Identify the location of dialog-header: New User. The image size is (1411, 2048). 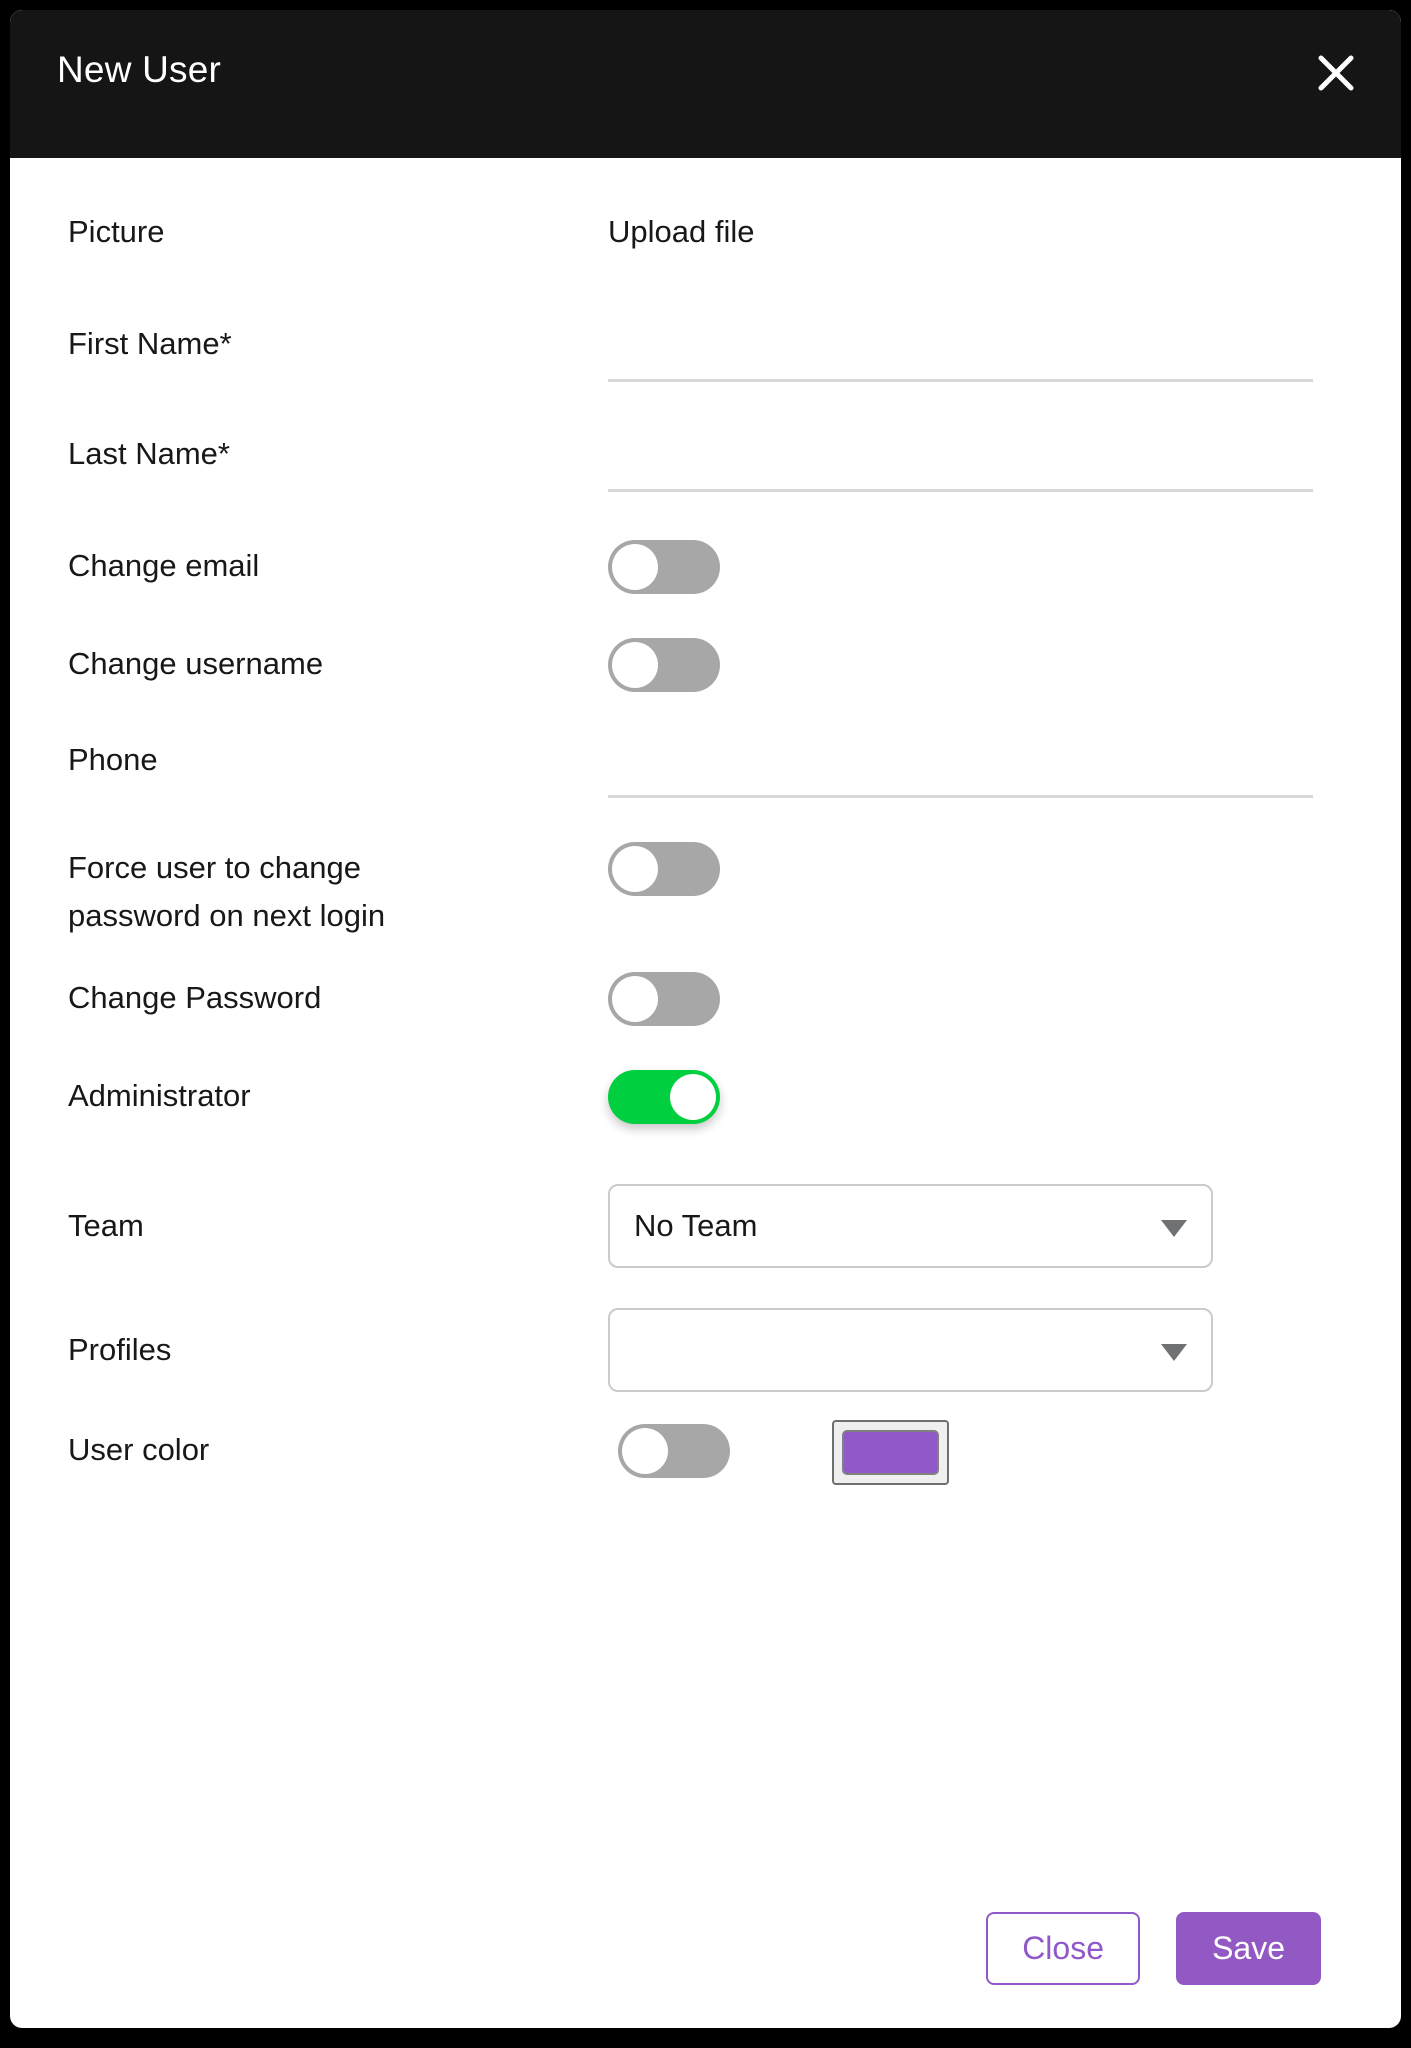
(705, 84).